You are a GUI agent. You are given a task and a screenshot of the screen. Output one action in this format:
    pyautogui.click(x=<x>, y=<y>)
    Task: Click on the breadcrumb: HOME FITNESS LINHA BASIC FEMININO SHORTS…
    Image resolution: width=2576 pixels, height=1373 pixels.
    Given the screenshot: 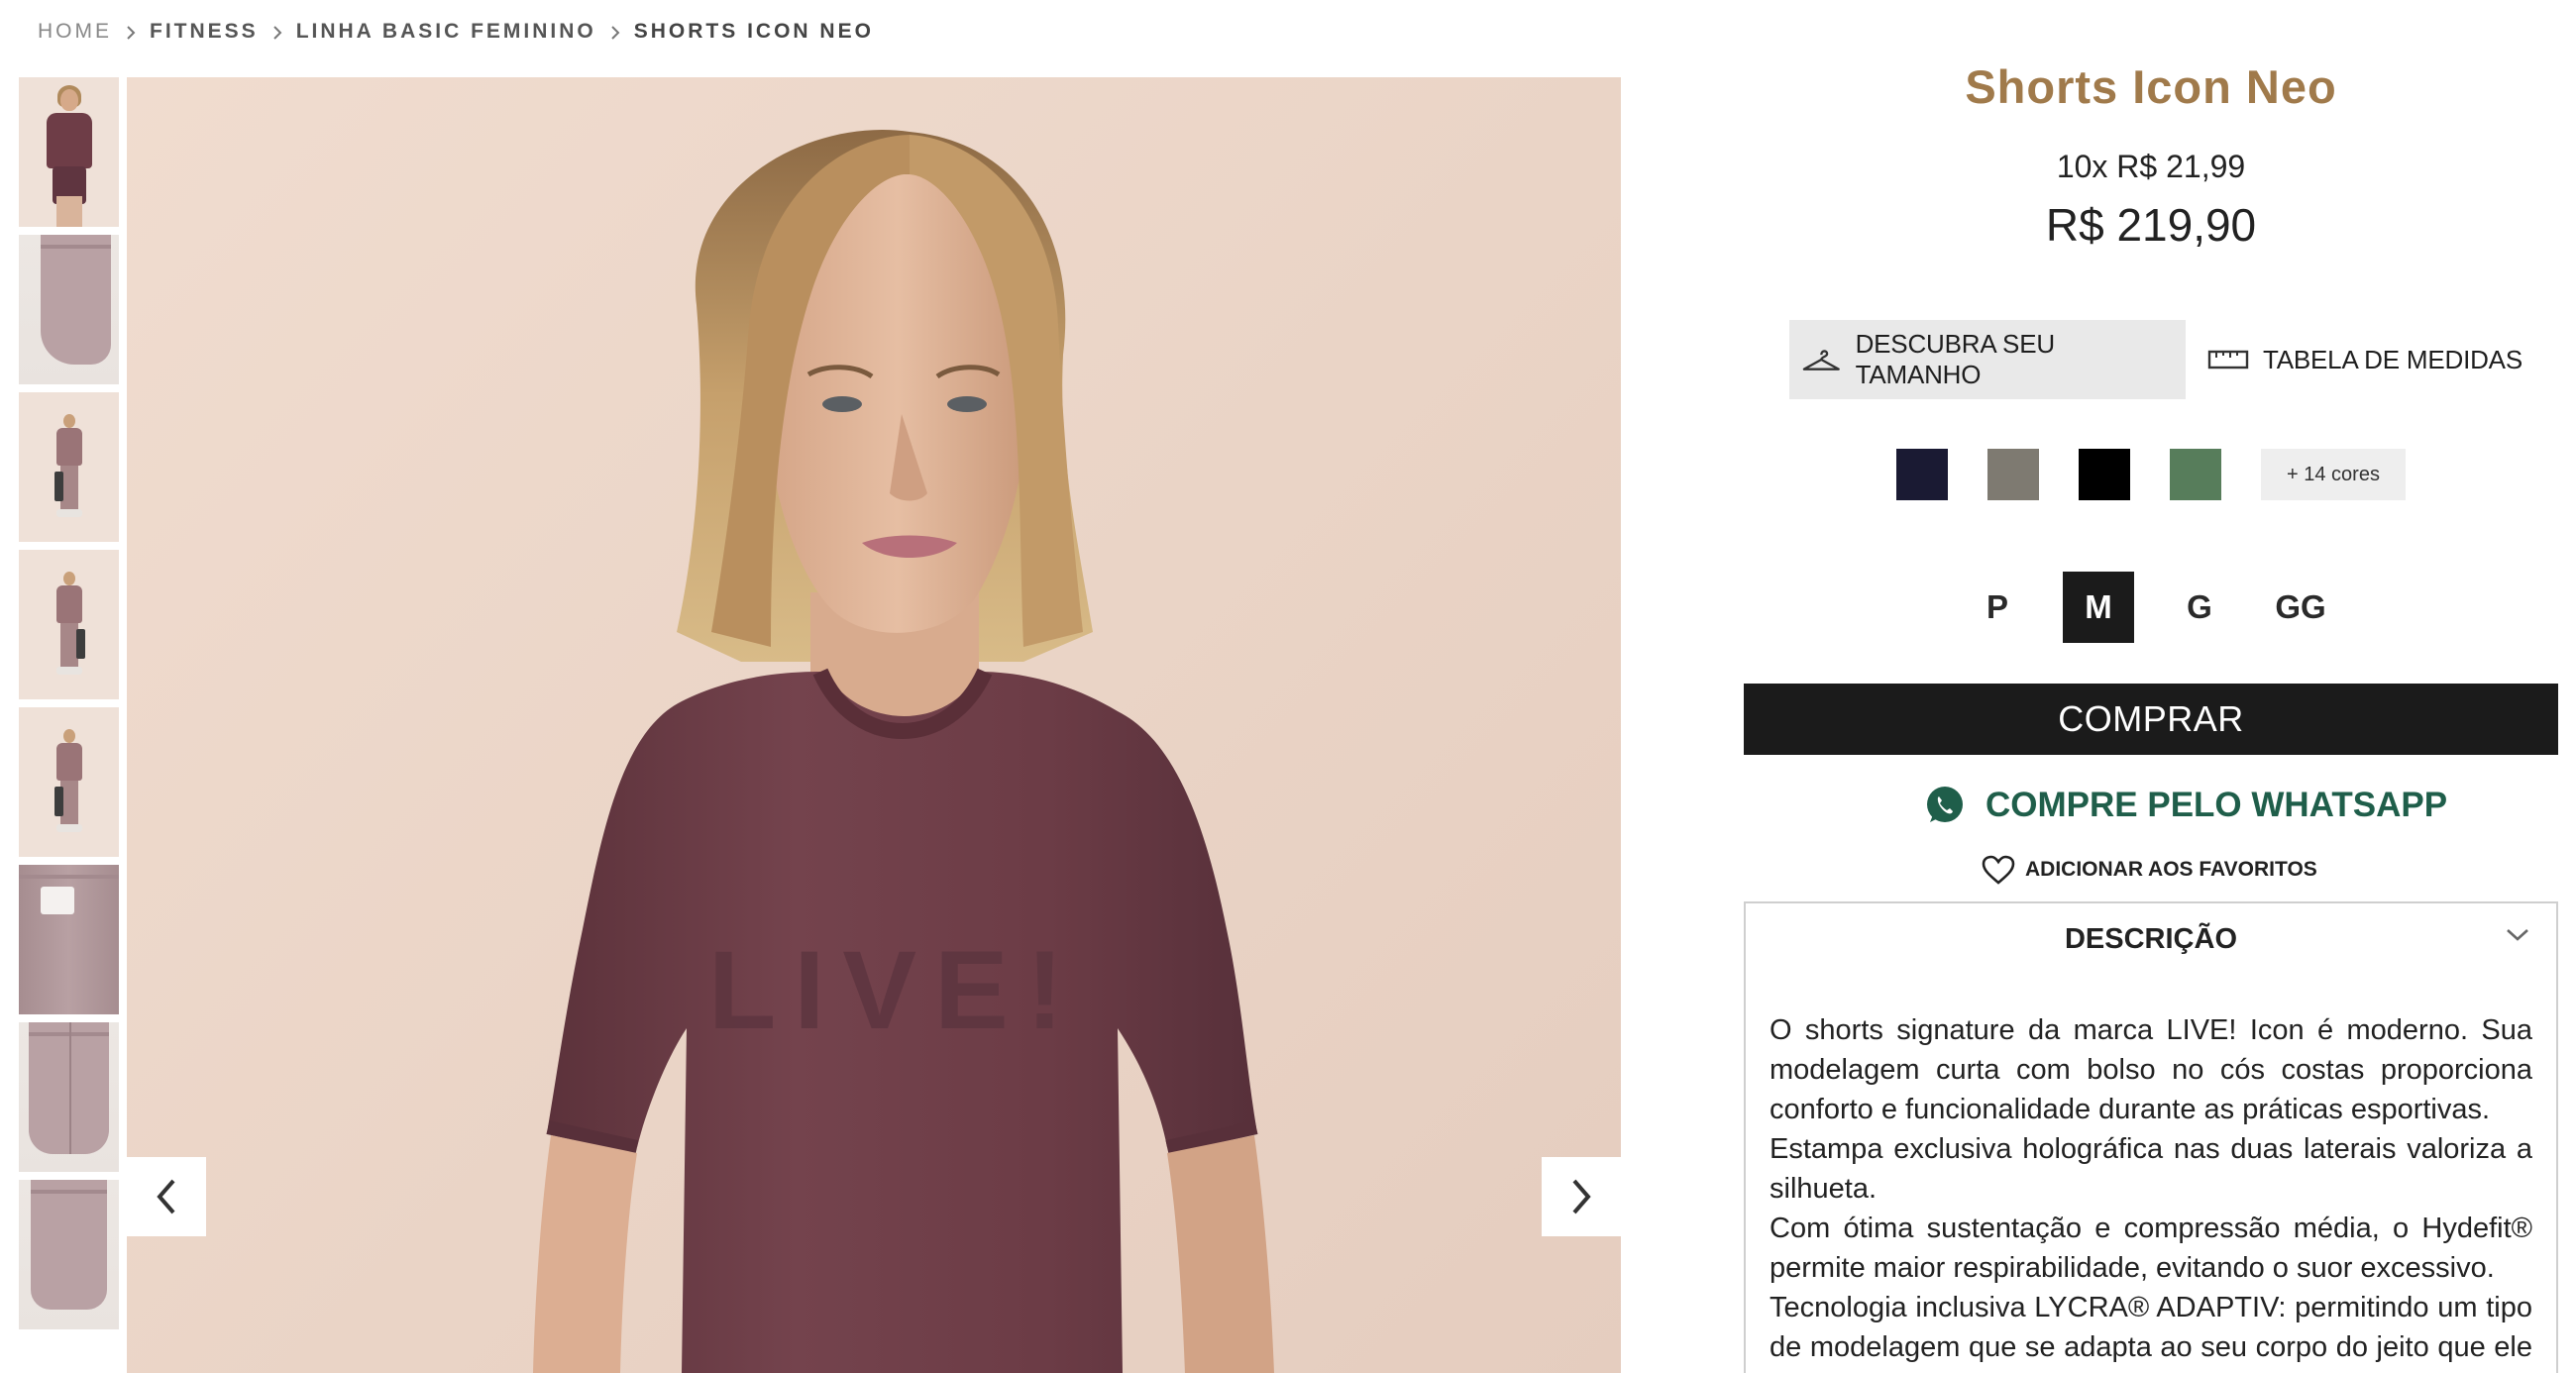 What is the action you would take?
    pyautogui.click(x=456, y=32)
    